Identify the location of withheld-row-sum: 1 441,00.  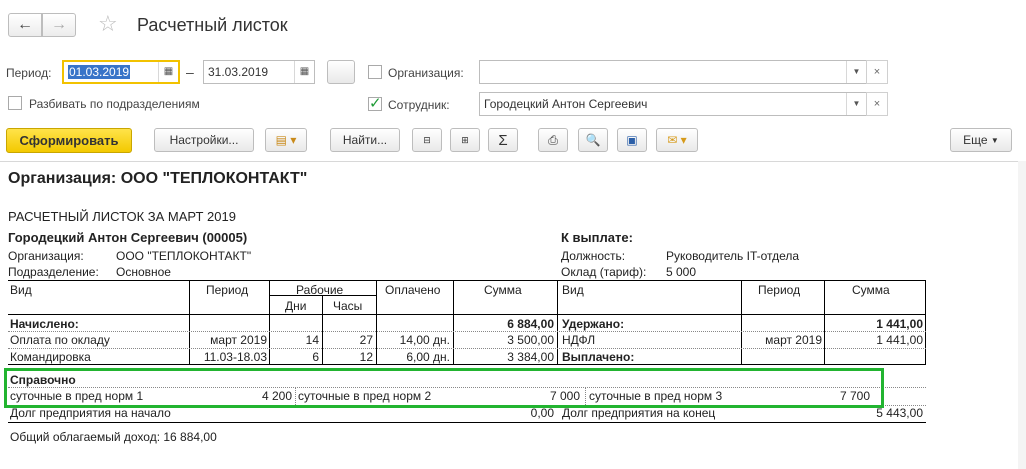
(899, 340).